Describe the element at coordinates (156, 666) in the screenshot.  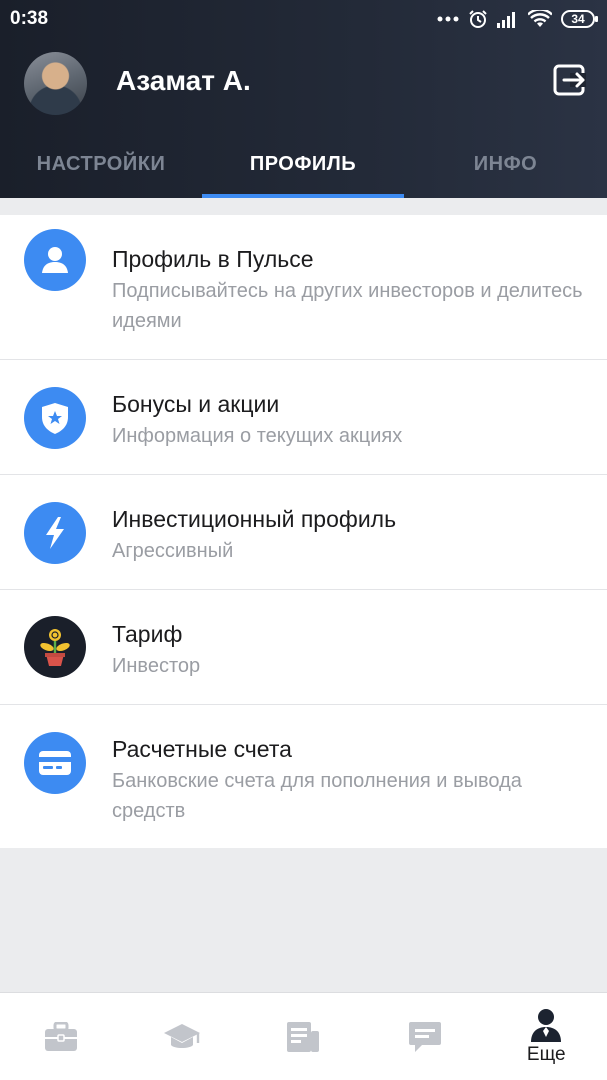
I see `menu-item-subtitle: Инвестор` at that location.